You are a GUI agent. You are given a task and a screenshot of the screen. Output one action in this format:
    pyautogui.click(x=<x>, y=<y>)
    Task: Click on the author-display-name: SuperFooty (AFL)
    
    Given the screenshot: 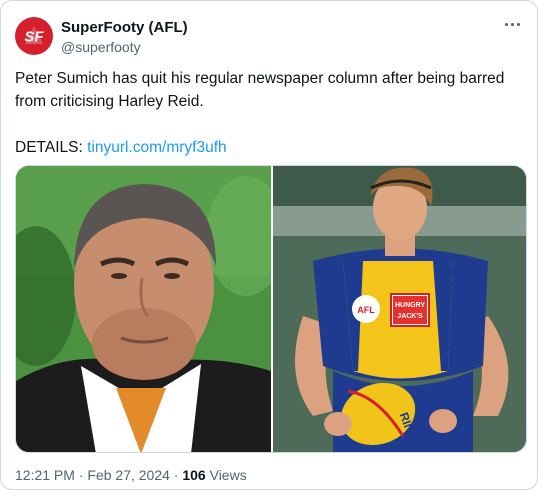 What is the action you would take?
    pyautogui.click(x=124, y=28)
    